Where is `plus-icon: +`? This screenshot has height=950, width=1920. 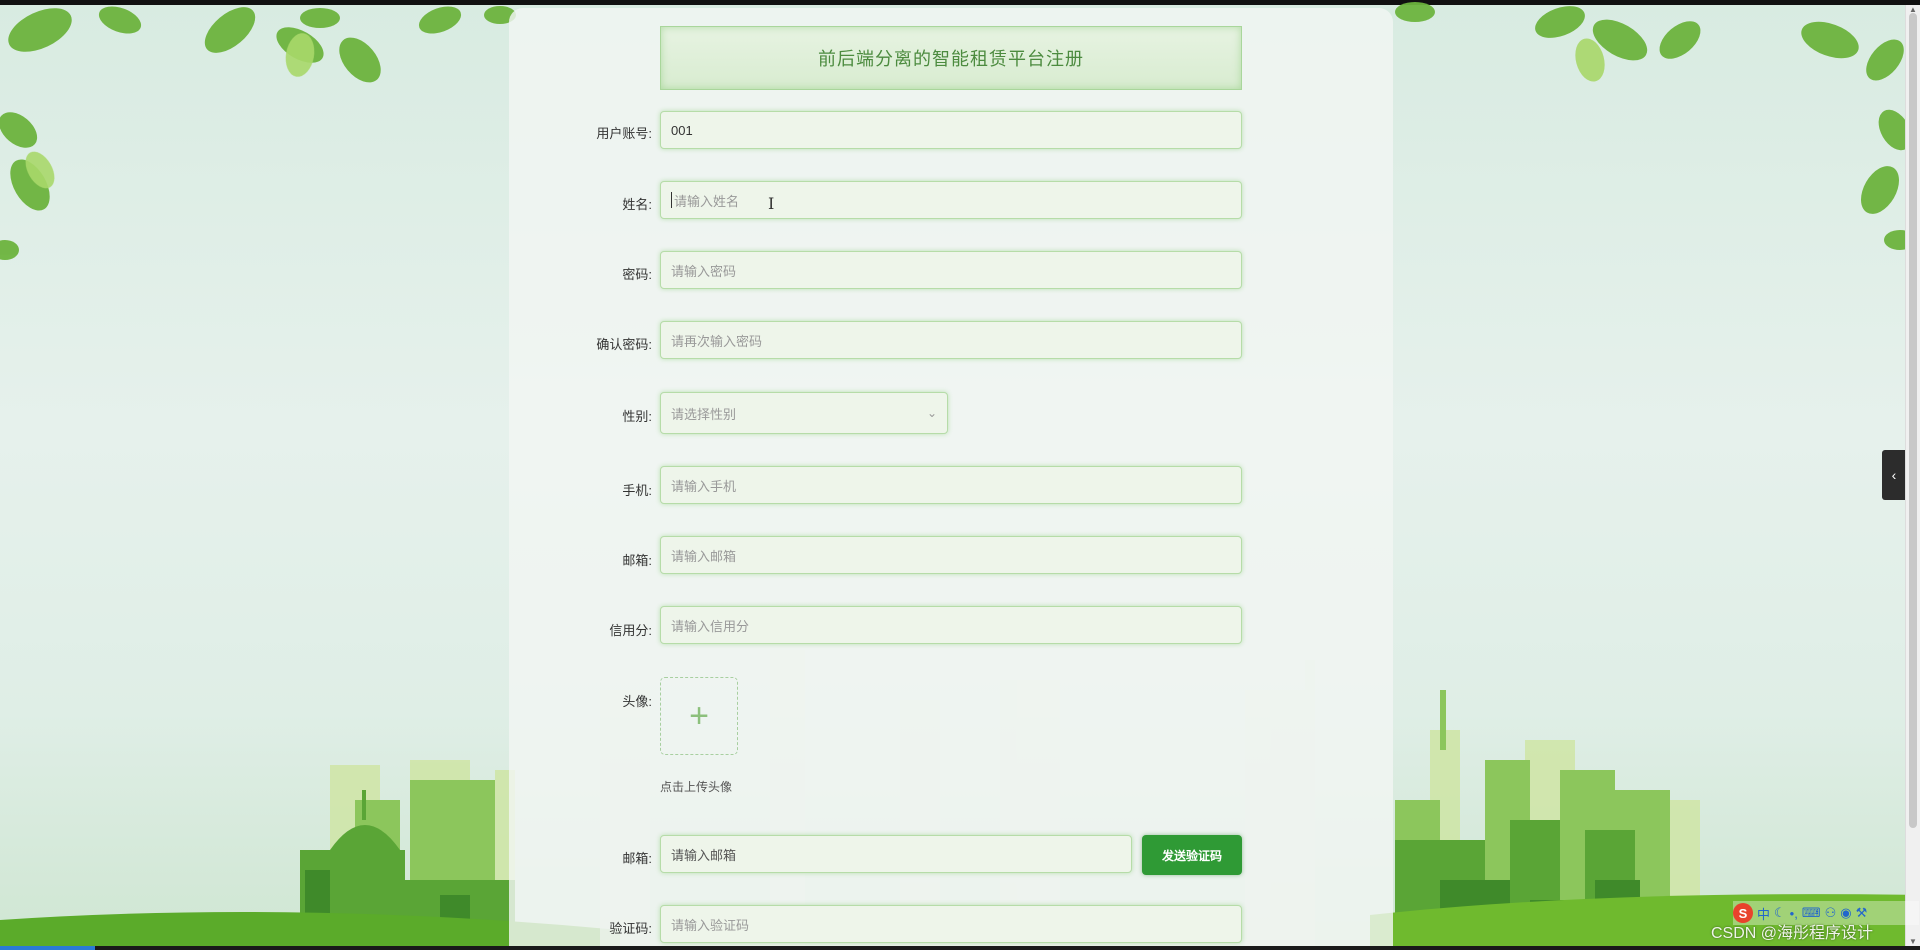
plus-icon: + is located at coordinates (699, 715).